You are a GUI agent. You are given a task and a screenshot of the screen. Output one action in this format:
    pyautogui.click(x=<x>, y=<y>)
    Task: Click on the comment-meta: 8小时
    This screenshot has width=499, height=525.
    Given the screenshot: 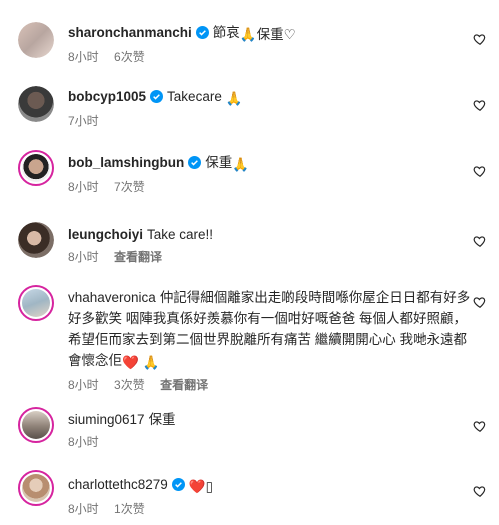 What is the action you would take?
    pyautogui.click(x=268, y=442)
    